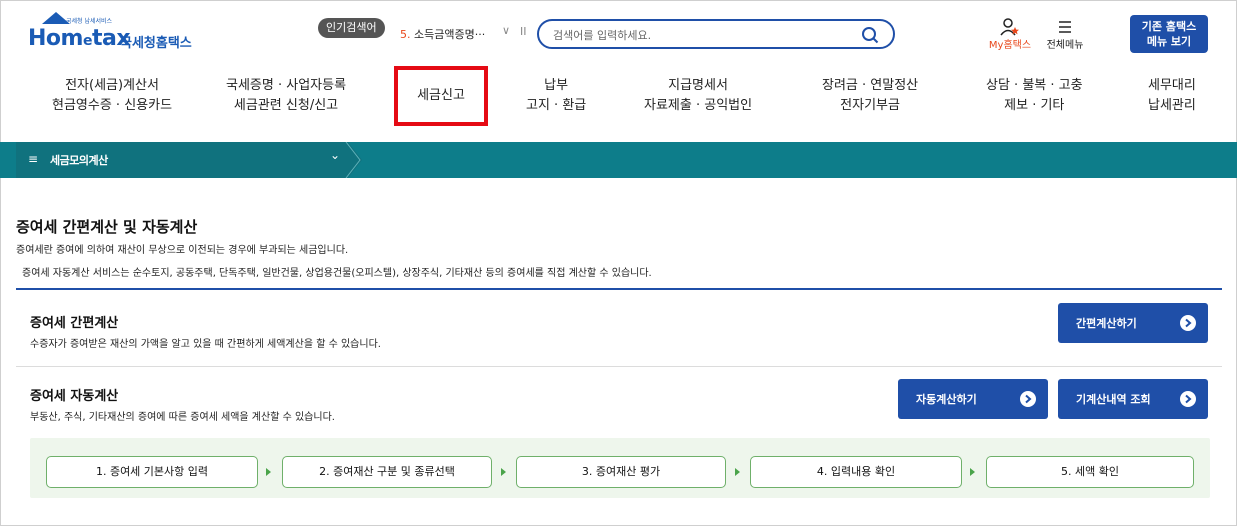 Image resolution: width=1237 pixels, height=526 pixels. I want to click on legacy-button-line1: 기존 홈택스, so click(1169, 26).